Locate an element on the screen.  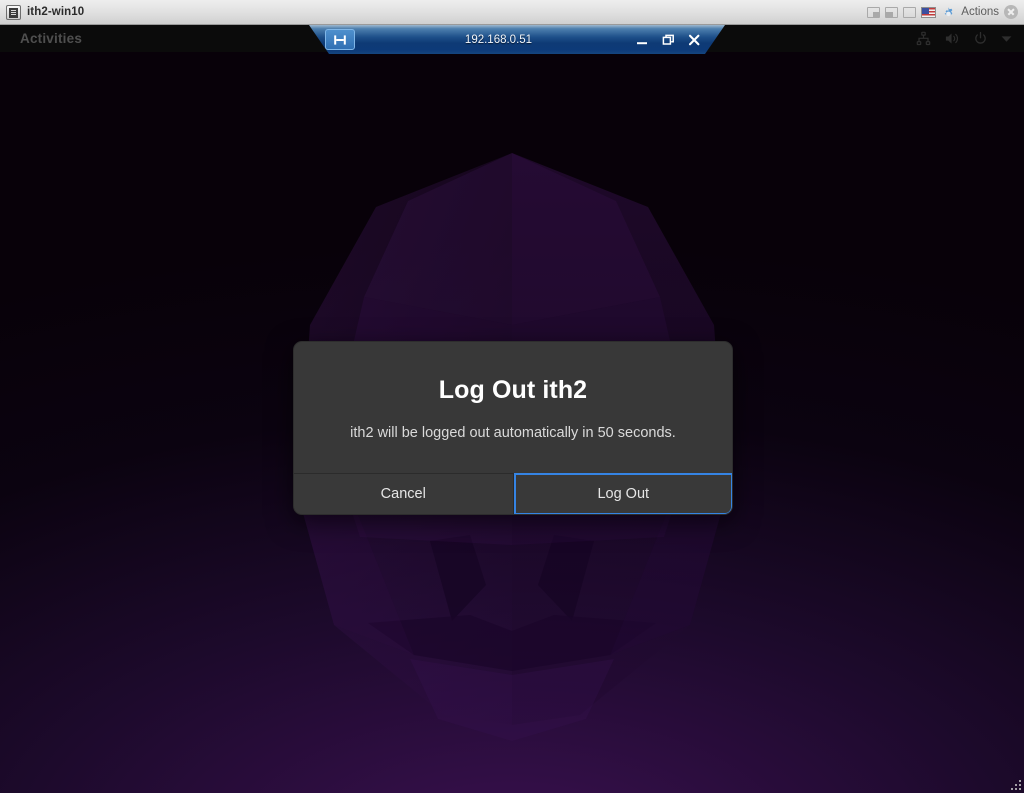
logout-dialog-actions: Cancel Log Out is located at coordinates (513, 494).